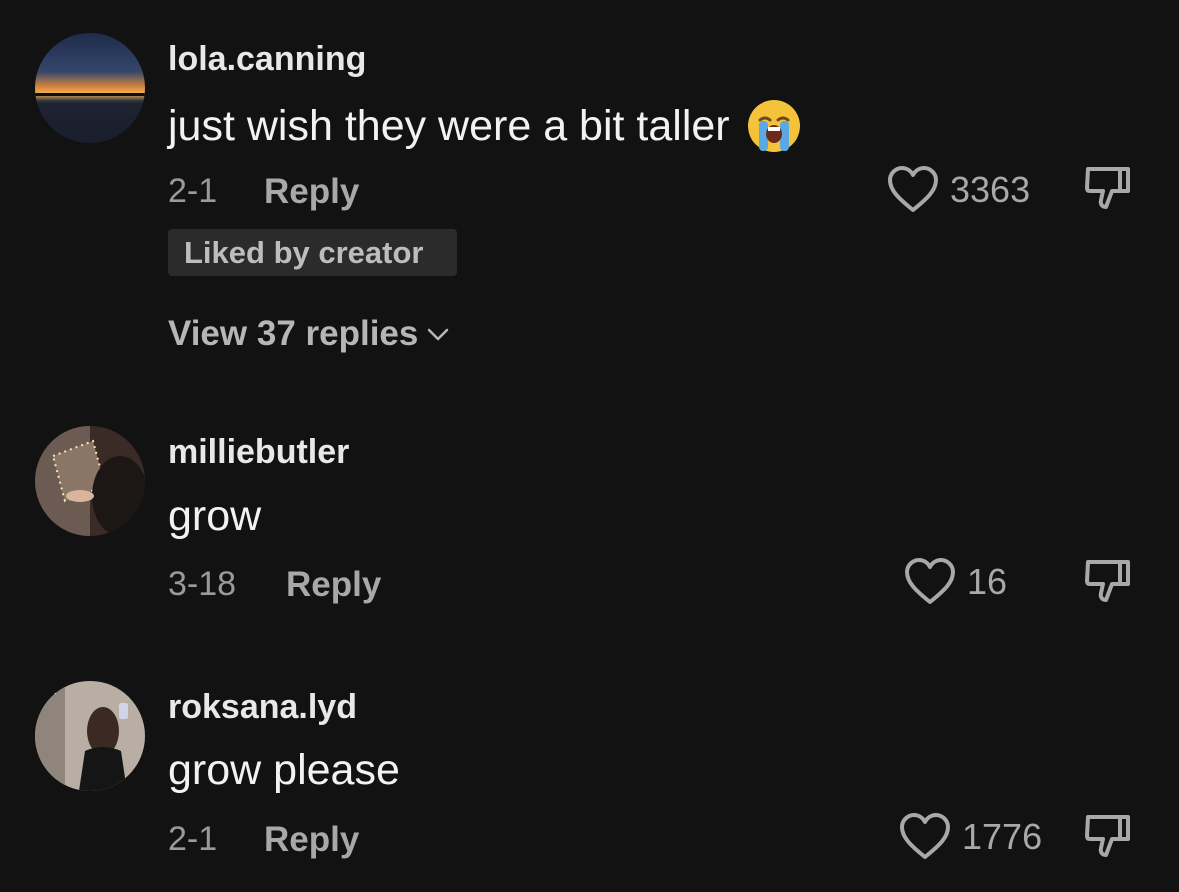  I want to click on comment-text: just wish they were a bit taller, so click(485, 126).